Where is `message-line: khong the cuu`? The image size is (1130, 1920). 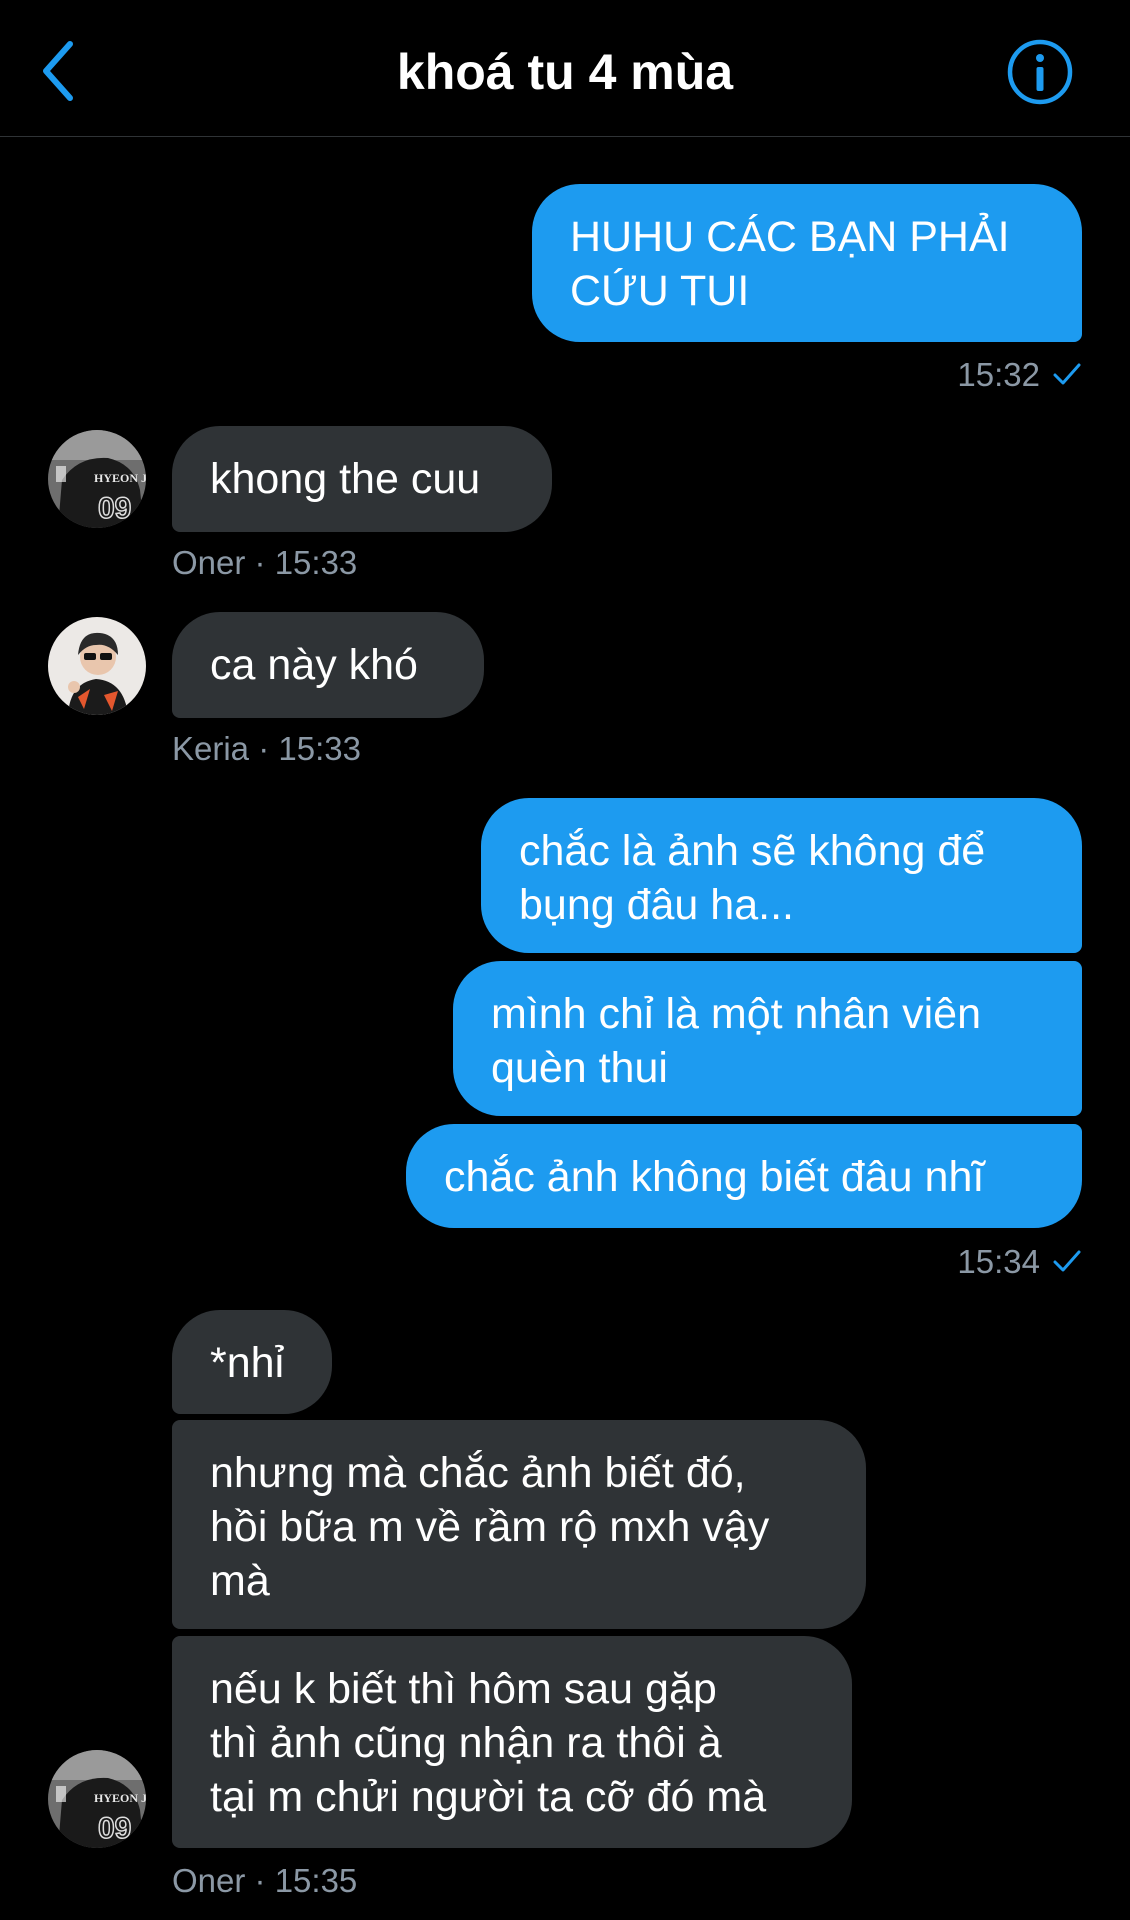 message-line: khong the cuu is located at coordinates (345, 479).